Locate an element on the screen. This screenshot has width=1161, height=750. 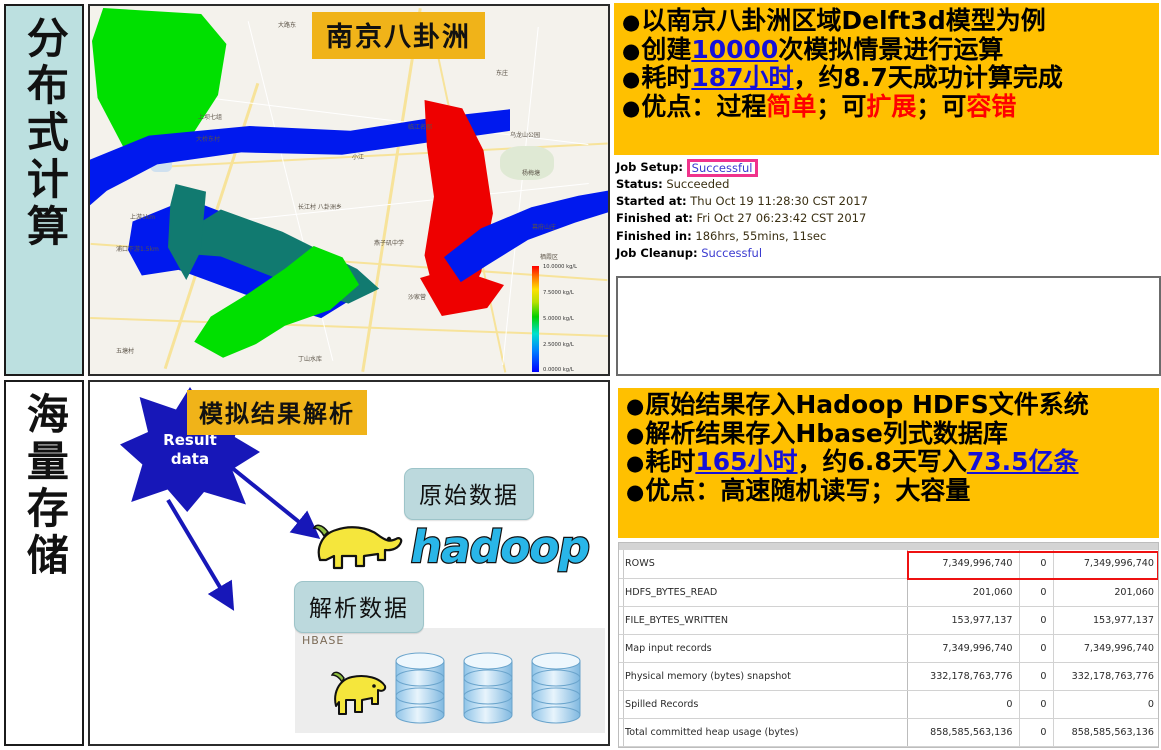
counter-reduce: 0 is located at coordinates (1105, 704).